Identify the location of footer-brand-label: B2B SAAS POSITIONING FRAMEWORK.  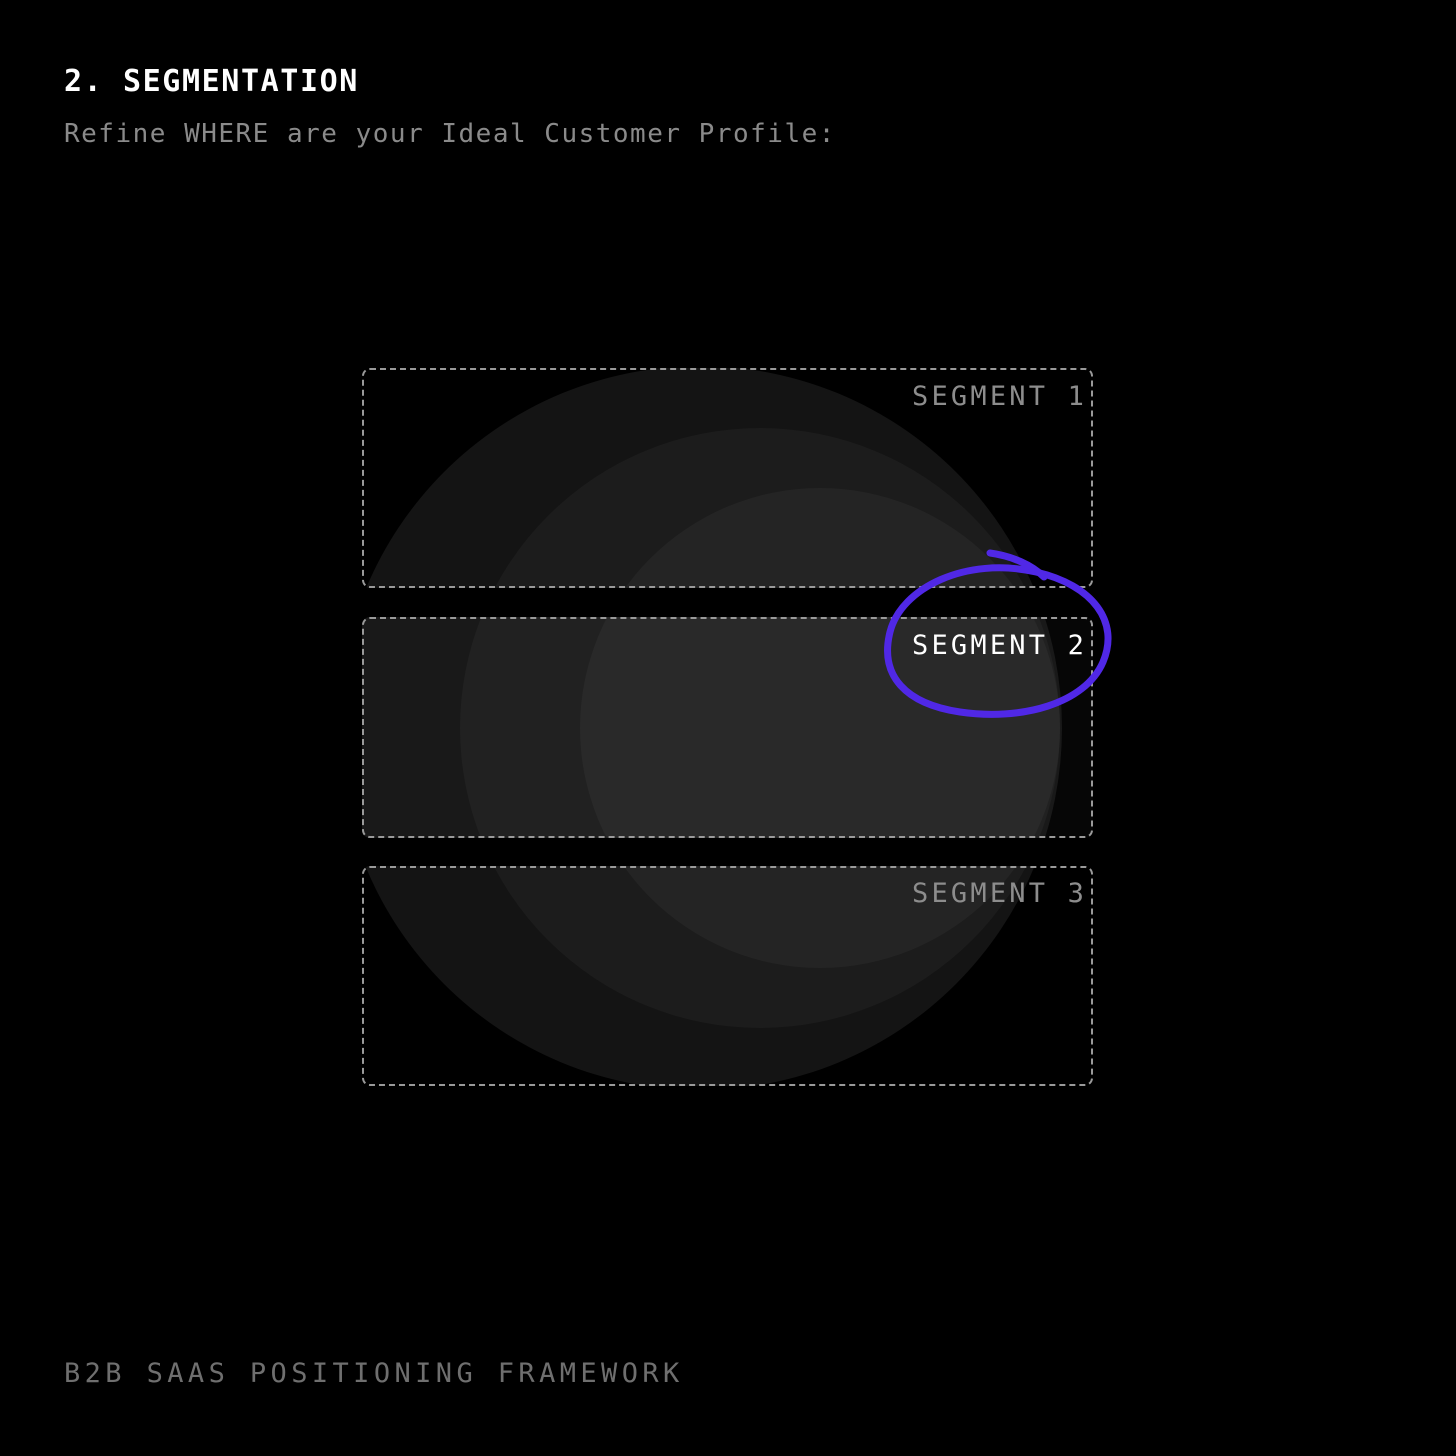
(374, 1373).